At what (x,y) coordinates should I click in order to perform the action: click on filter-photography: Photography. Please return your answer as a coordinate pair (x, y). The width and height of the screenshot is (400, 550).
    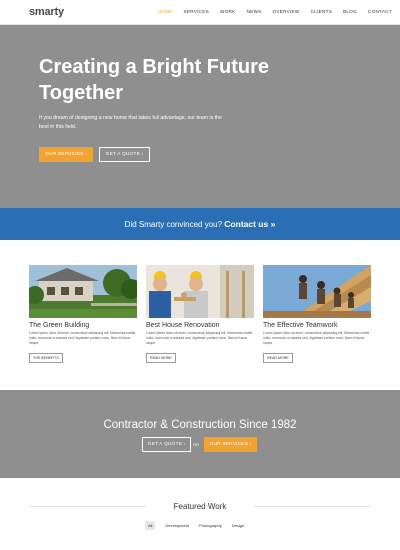
    Looking at the image, I should click on (210, 525).